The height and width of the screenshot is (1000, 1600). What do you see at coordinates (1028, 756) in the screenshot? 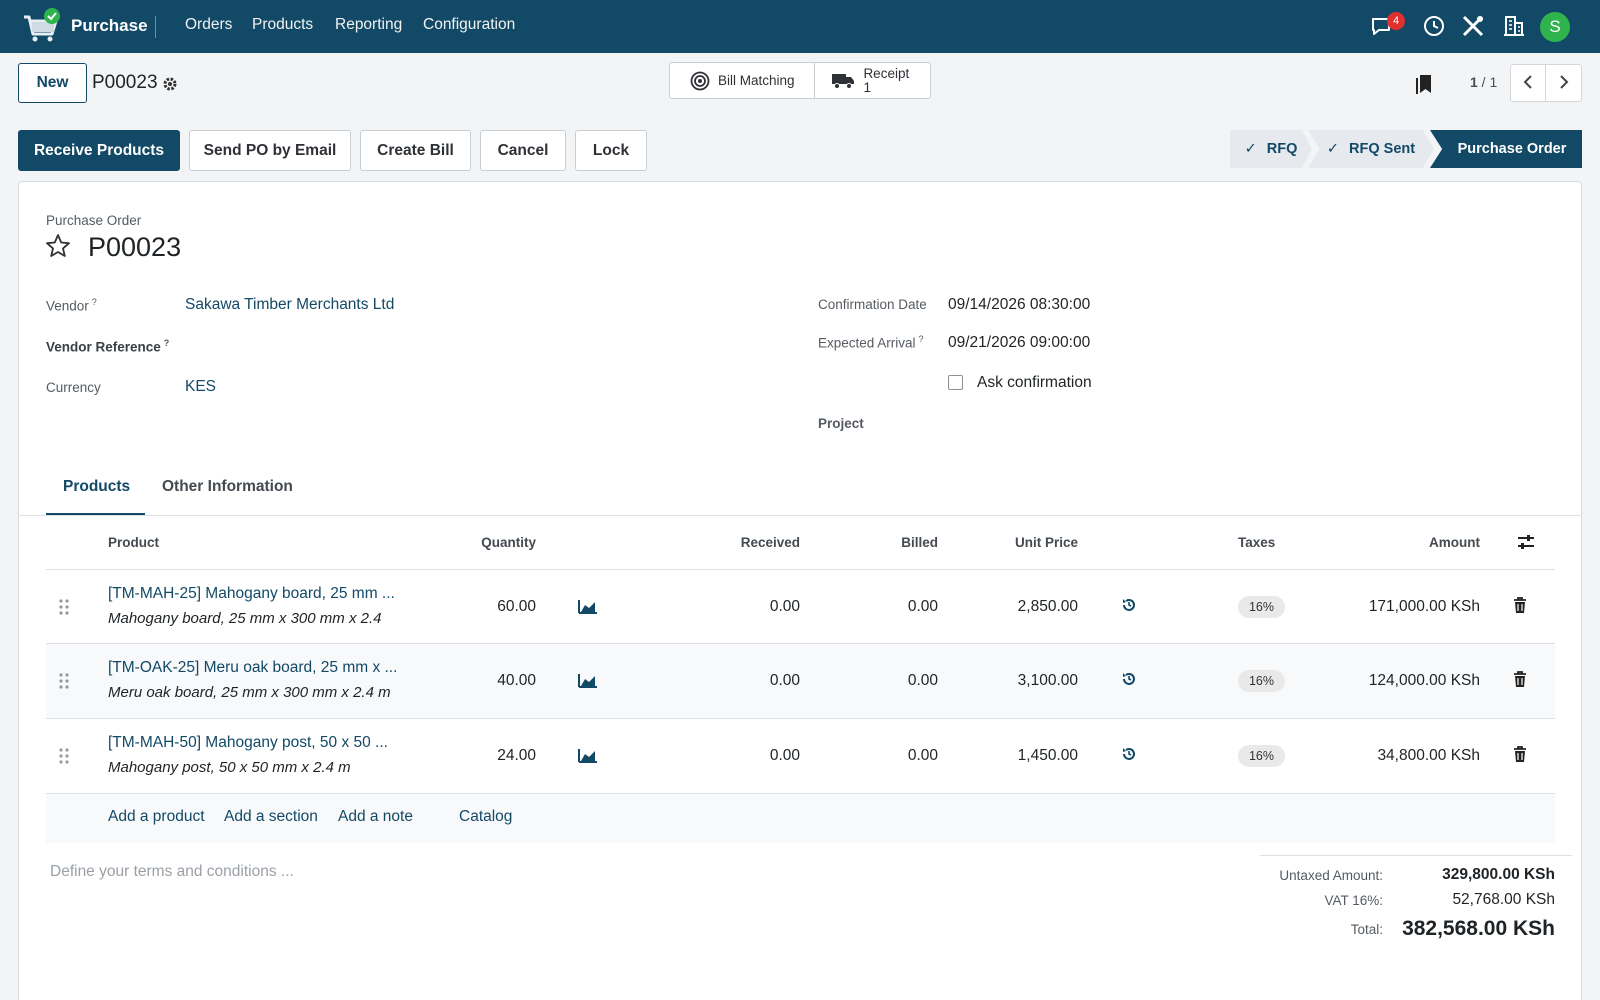
I see `unit-price-cell: 1,450.00` at bounding box center [1028, 756].